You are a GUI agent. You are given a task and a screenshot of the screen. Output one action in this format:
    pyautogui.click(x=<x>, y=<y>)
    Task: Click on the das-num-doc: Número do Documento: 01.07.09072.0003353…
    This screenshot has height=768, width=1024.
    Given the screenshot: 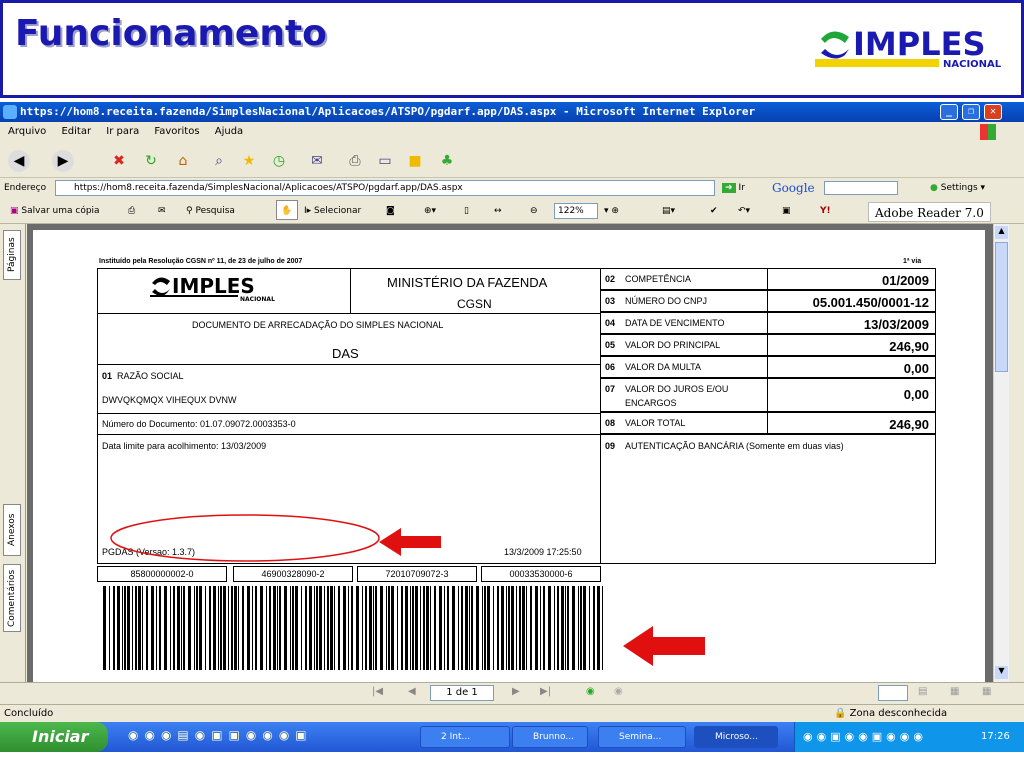 What is the action you would take?
    pyautogui.click(x=199, y=424)
    